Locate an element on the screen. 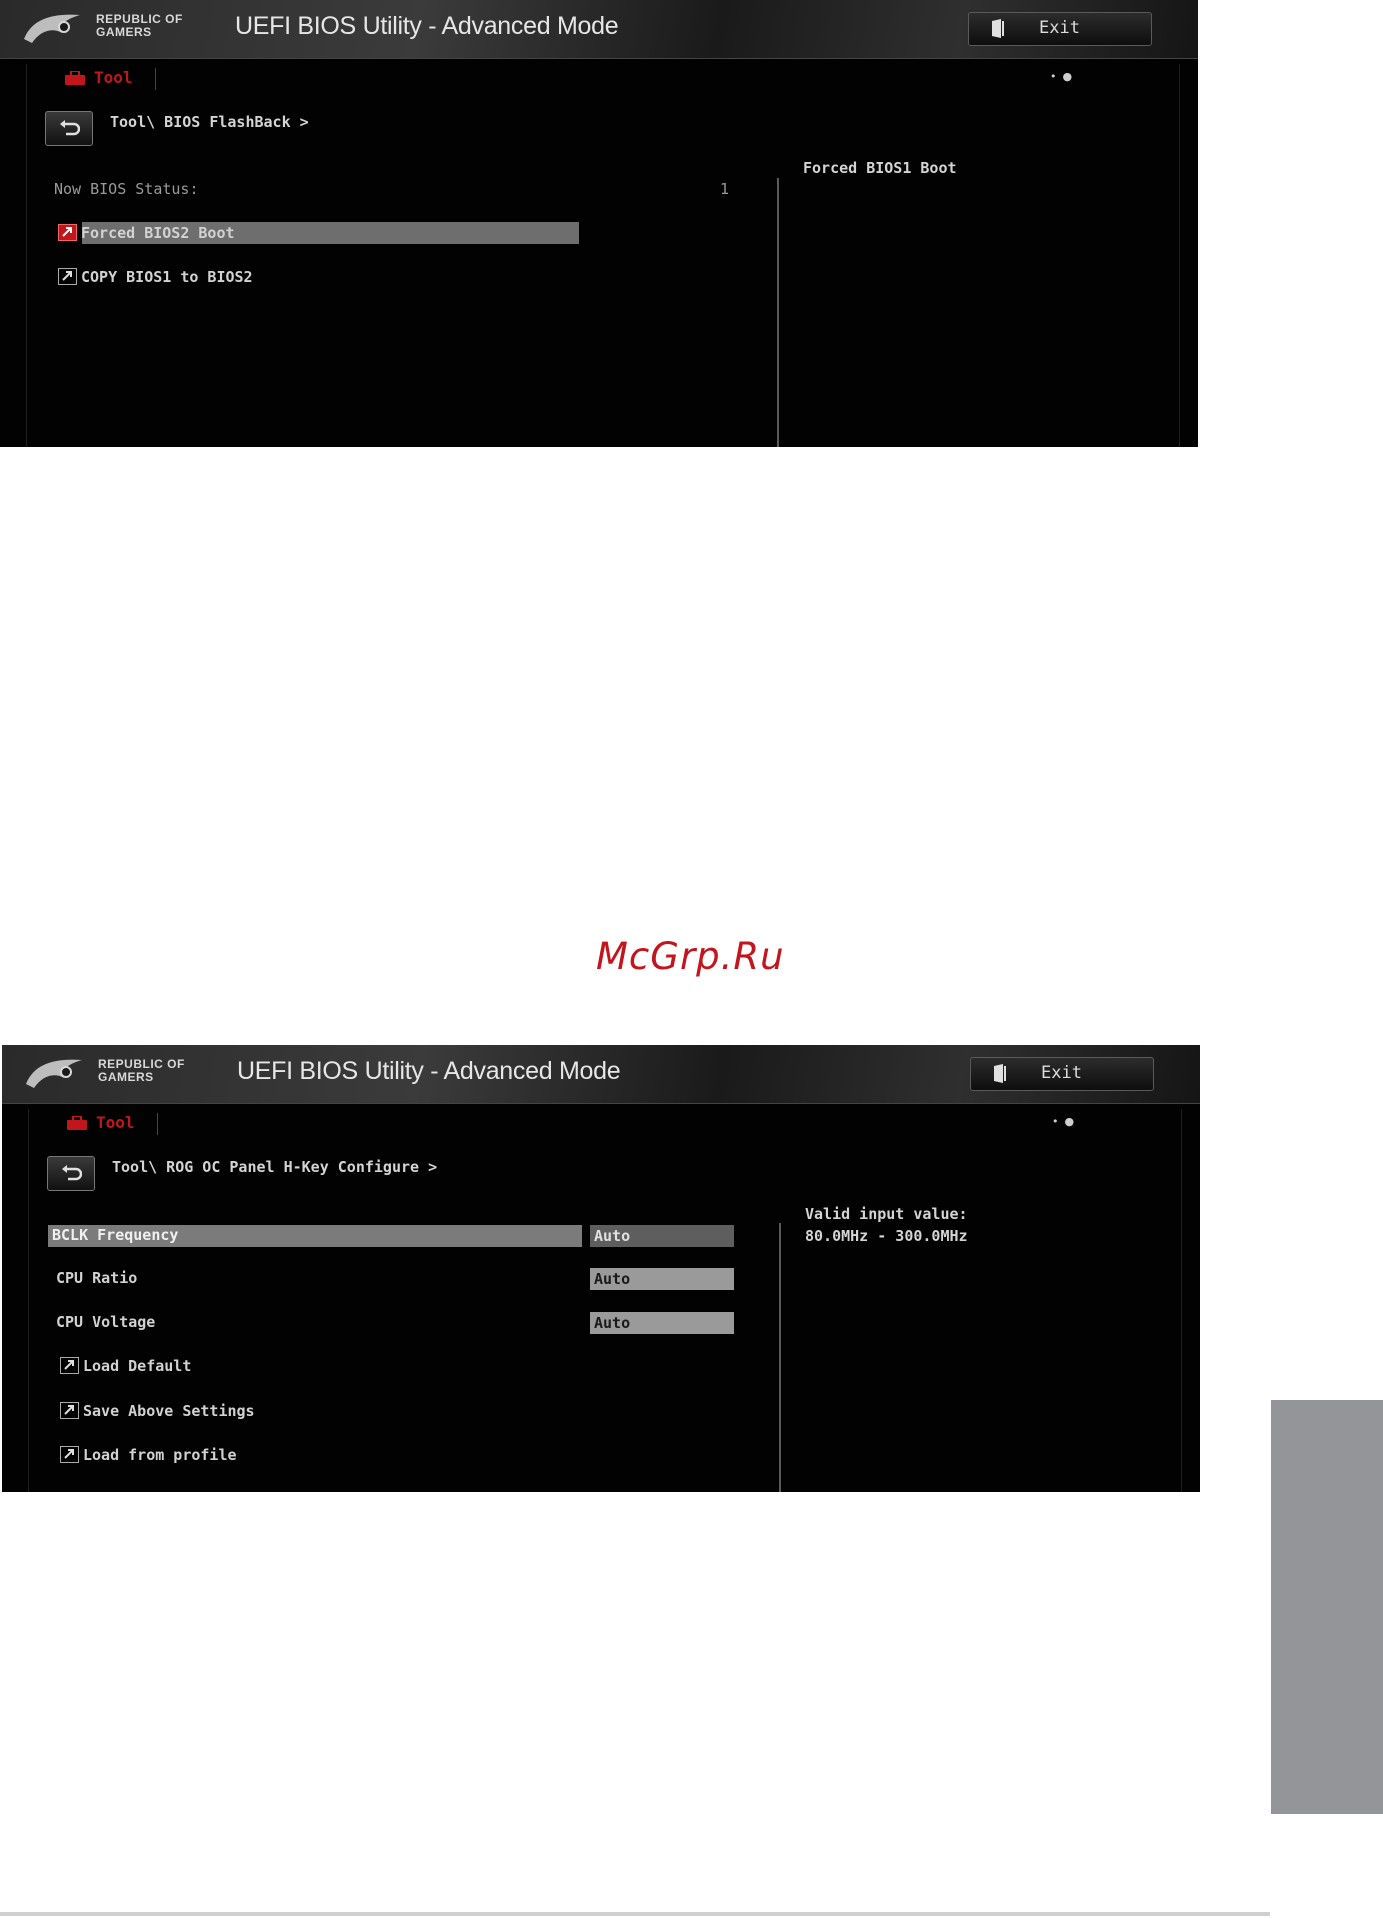  action-label: Load from profile is located at coordinates (160, 1455).